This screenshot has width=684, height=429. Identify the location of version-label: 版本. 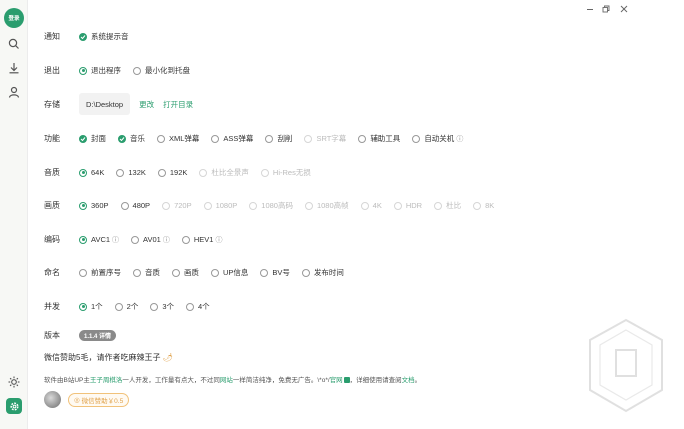
(52, 335).